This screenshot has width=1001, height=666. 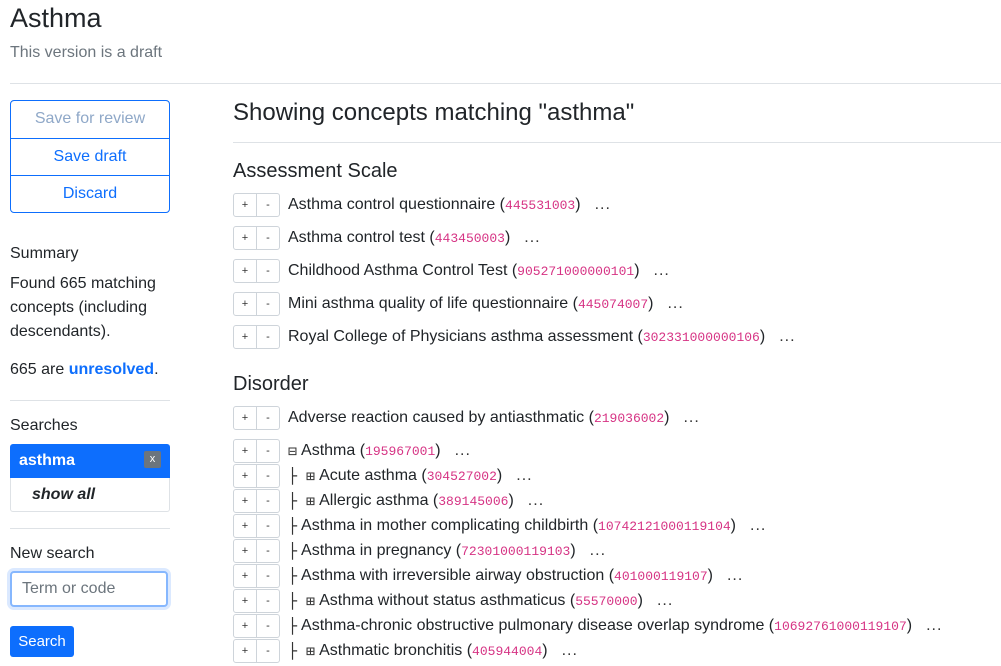 I want to click on summary-heading: Summary, so click(x=44, y=253).